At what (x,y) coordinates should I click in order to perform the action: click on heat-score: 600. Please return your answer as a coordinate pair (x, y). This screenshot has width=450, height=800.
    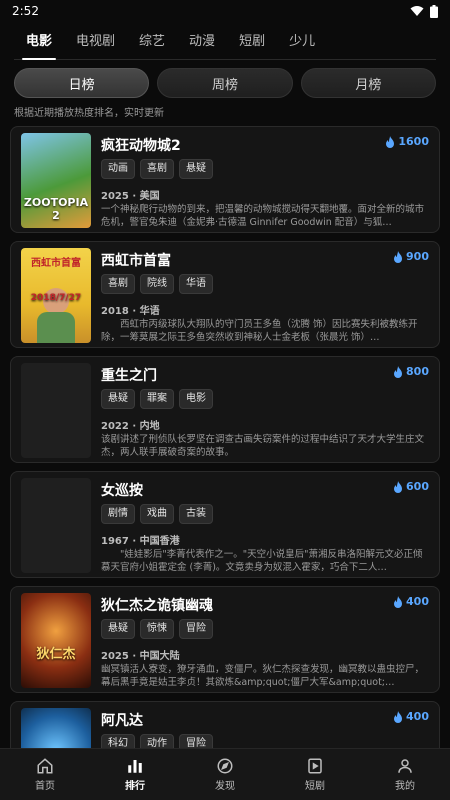
    Looking at the image, I should click on (411, 486).